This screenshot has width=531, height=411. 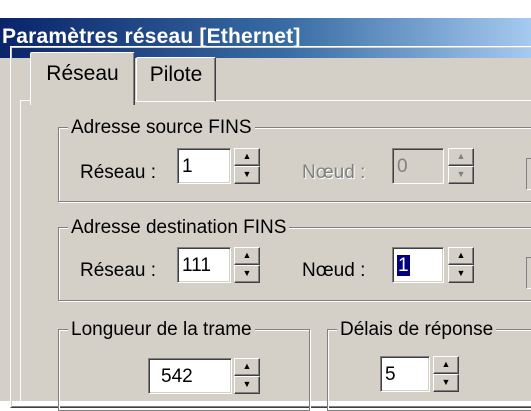 What do you see at coordinates (418, 265) in the screenshot?
I see `dest-node-input: 1` at bounding box center [418, 265].